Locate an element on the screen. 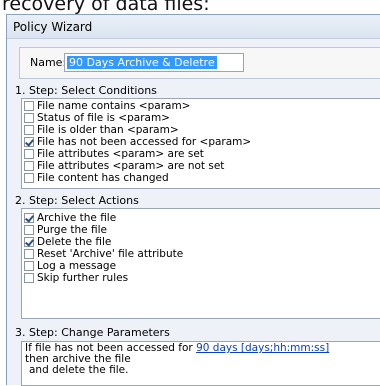  window-title: Policy Wizard is located at coordinates (193, 27).